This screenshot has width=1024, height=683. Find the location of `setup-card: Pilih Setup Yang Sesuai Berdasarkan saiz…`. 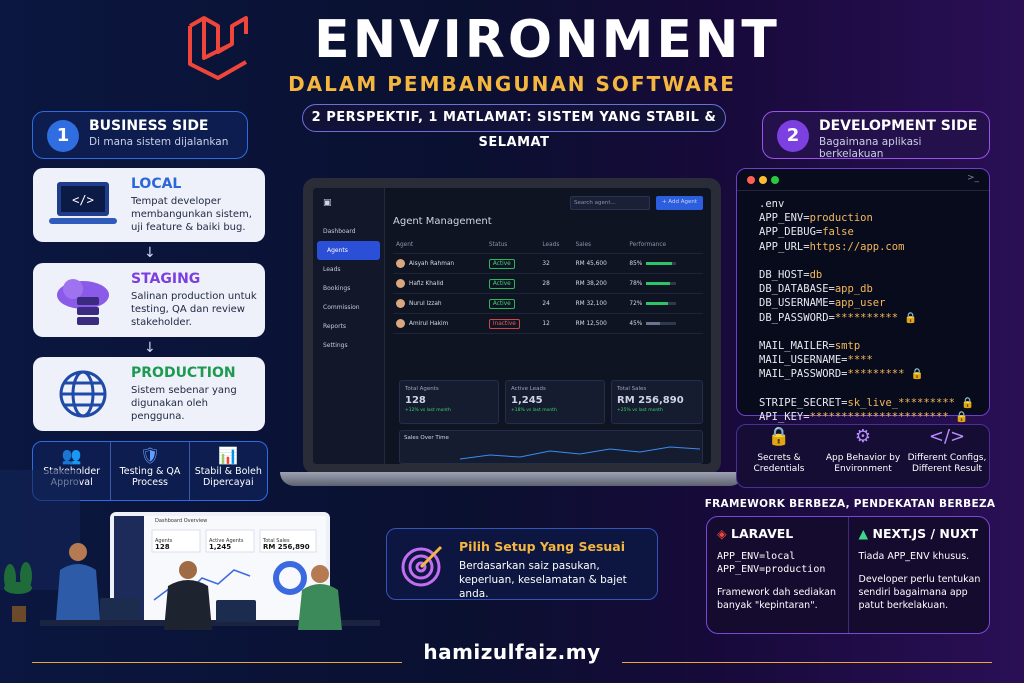

setup-card: Pilih Setup Yang Sesuai Berdasarkan saiz… is located at coordinates (522, 564).